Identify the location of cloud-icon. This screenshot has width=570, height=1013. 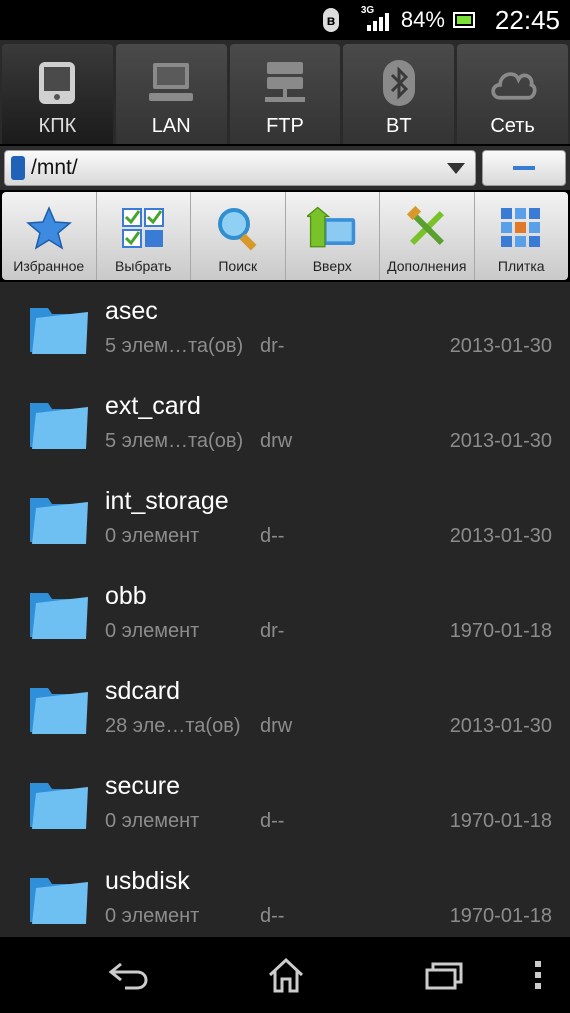
(513, 83).